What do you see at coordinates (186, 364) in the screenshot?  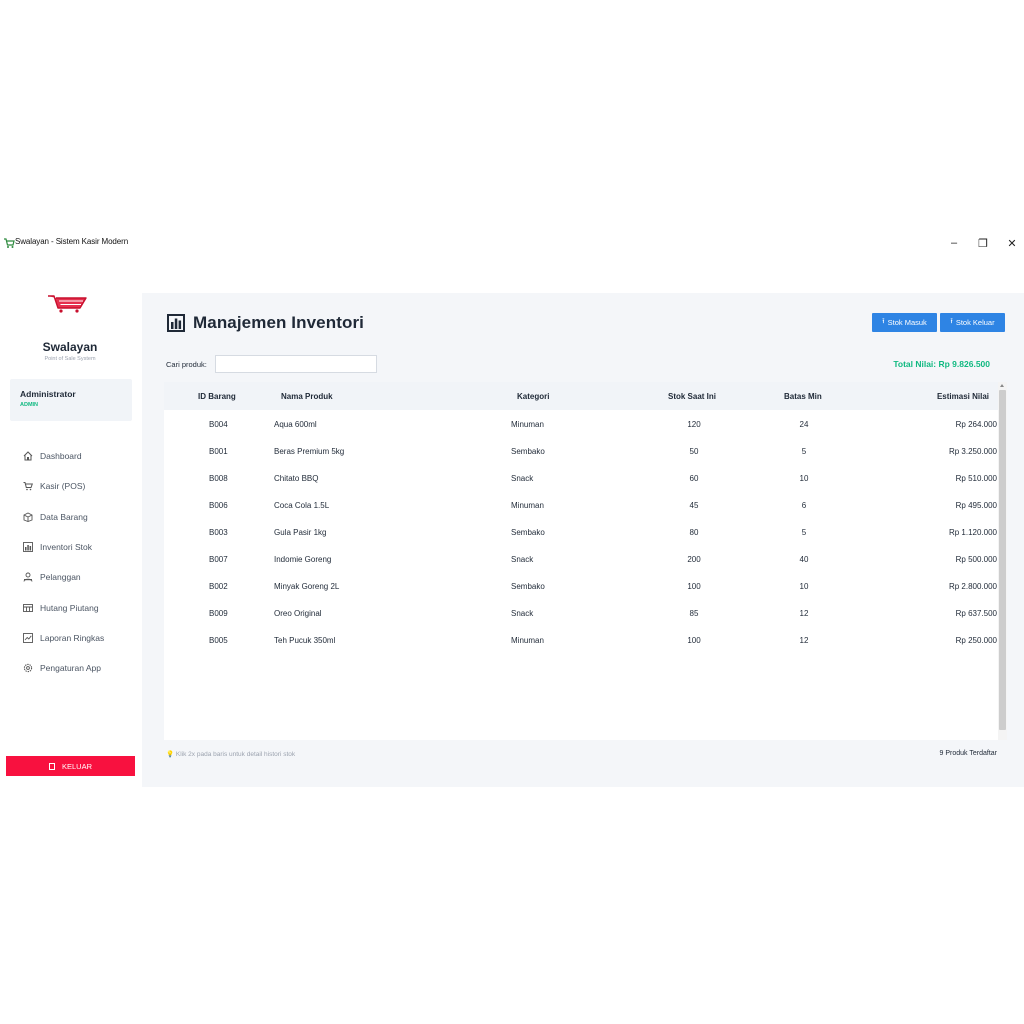 I see `search-label: Cari produk:` at bounding box center [186, 364].